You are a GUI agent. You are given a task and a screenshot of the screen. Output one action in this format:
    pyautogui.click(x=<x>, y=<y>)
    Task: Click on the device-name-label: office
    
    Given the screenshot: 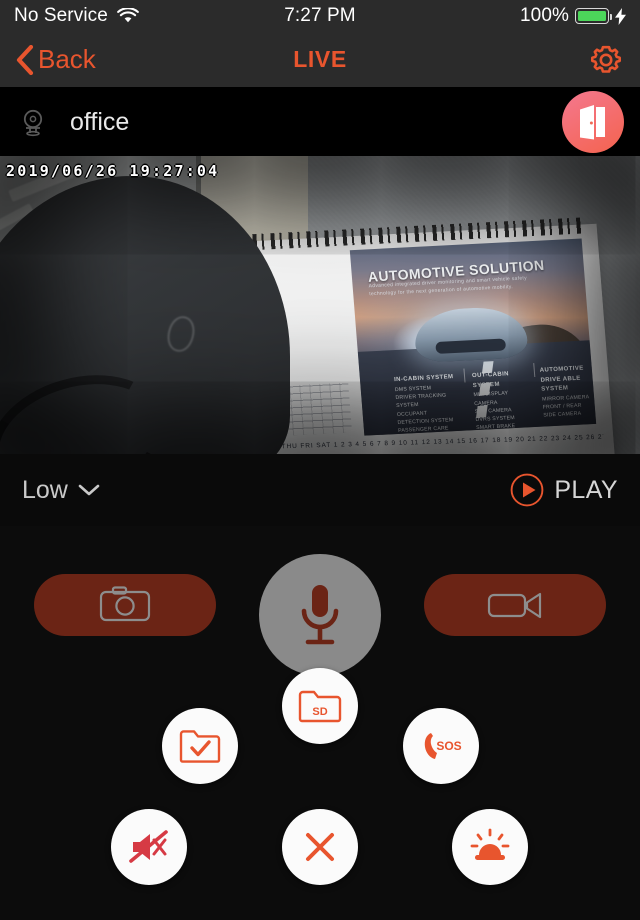 What is the action you would take?
    pyautogui.click(x=100, y=121)
    